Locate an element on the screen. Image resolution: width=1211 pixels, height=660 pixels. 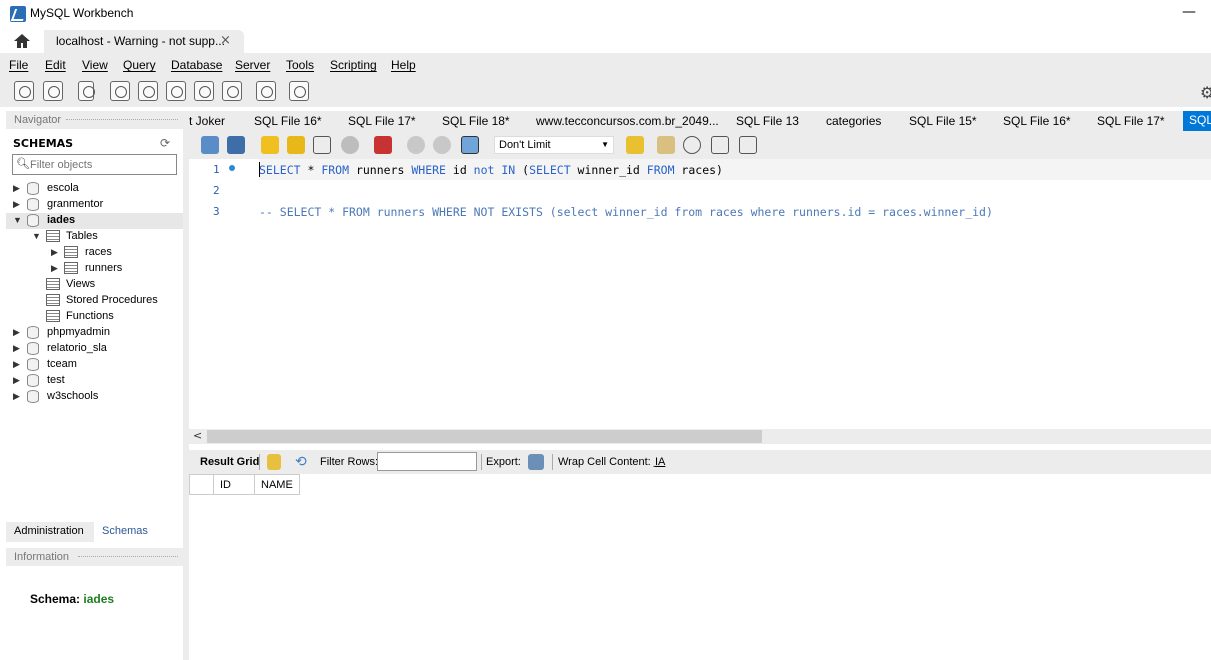
tab-categories: categories is located at coordinates (853, 121).